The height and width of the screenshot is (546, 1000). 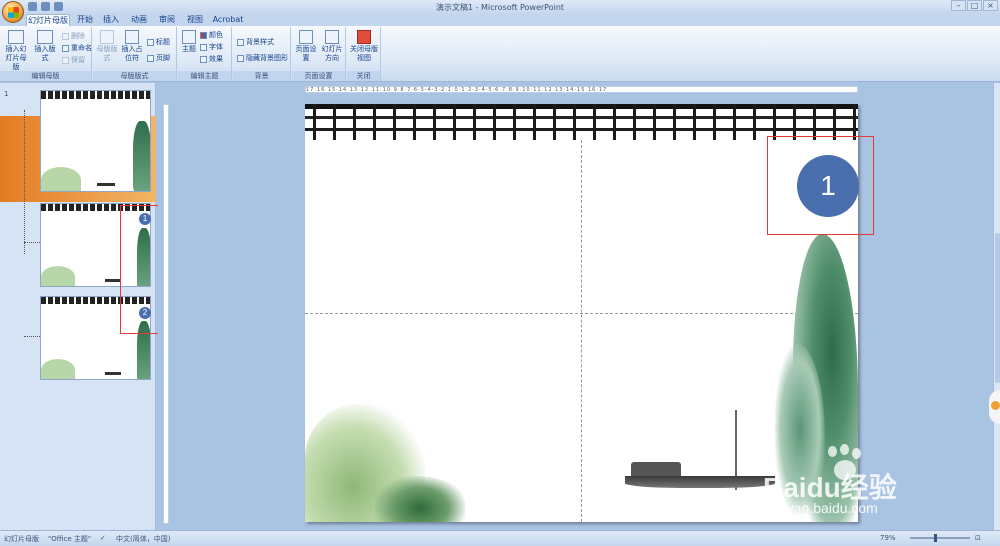 I want to click on group-edit-master: 插入幻灯片母版 插入版式 删除 重命名 保留 编辑母版, so click(x=46, y=54).